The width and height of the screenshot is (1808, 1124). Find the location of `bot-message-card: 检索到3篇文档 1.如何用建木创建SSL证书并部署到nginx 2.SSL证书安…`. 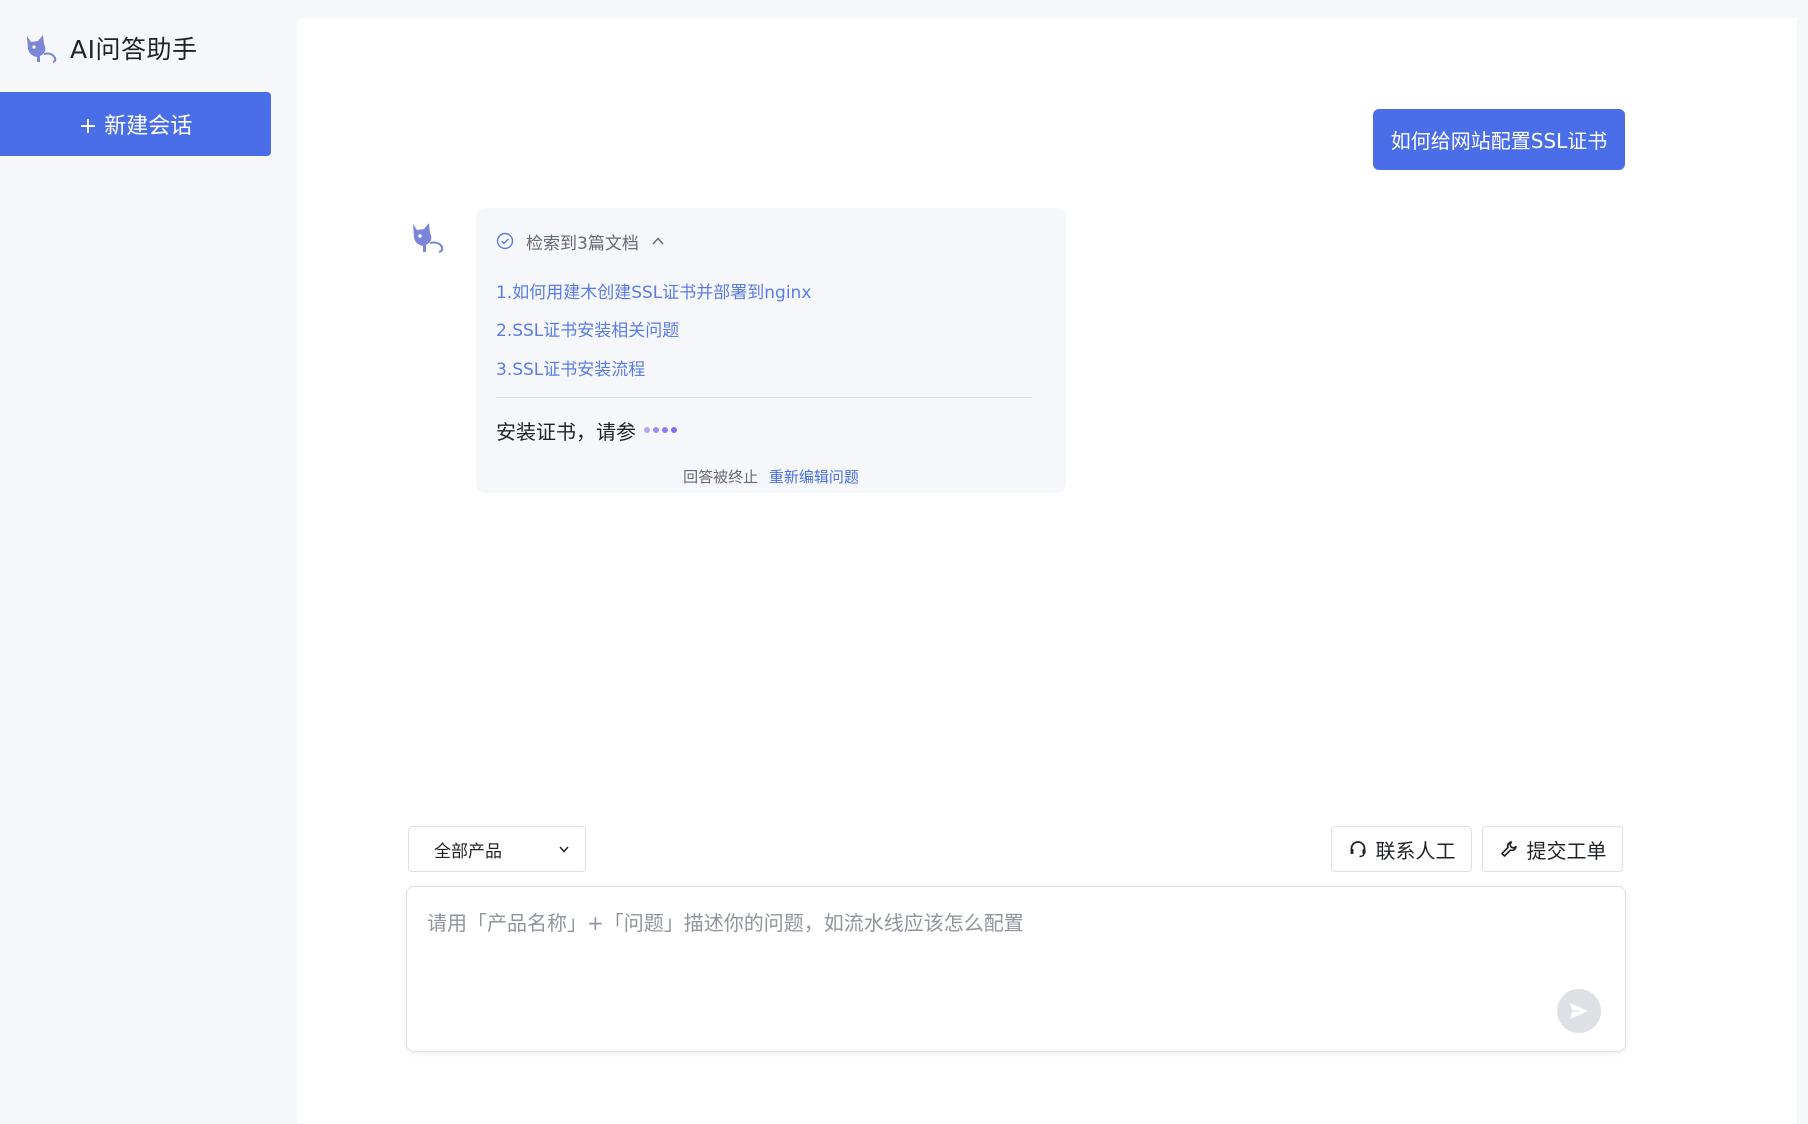

bot-message-card: 检索到3篇文档 1.如何用建木创建SSL证书并部署到nginx 2.SSL证书安… is located at coordinates (771, 350).